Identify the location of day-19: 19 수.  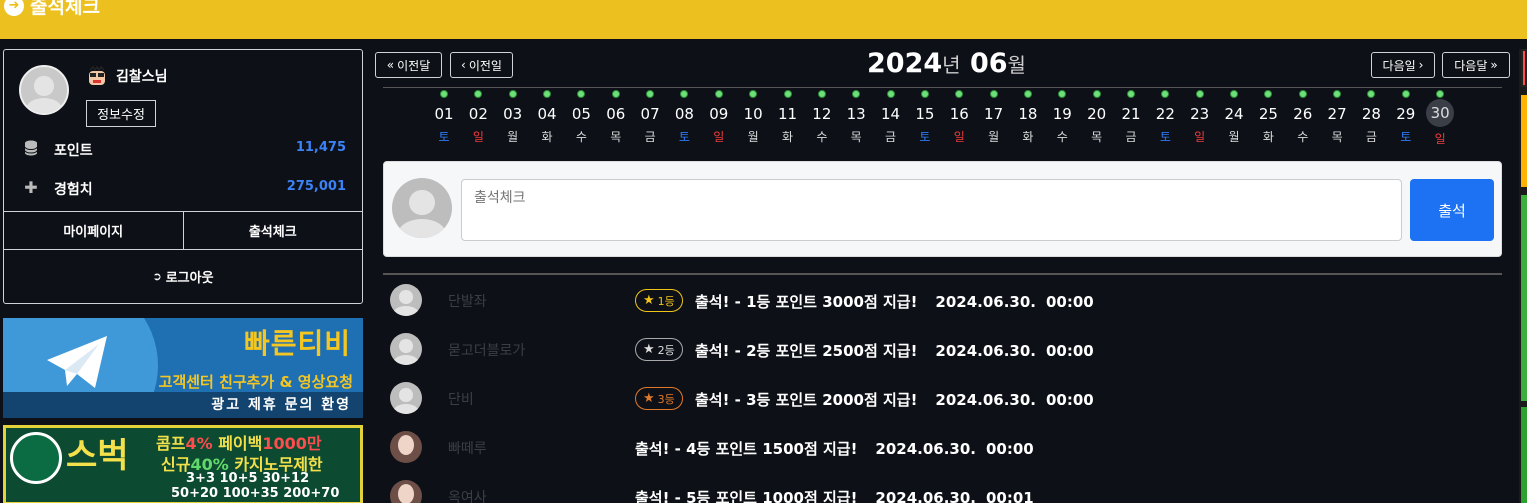
(1062, 117).